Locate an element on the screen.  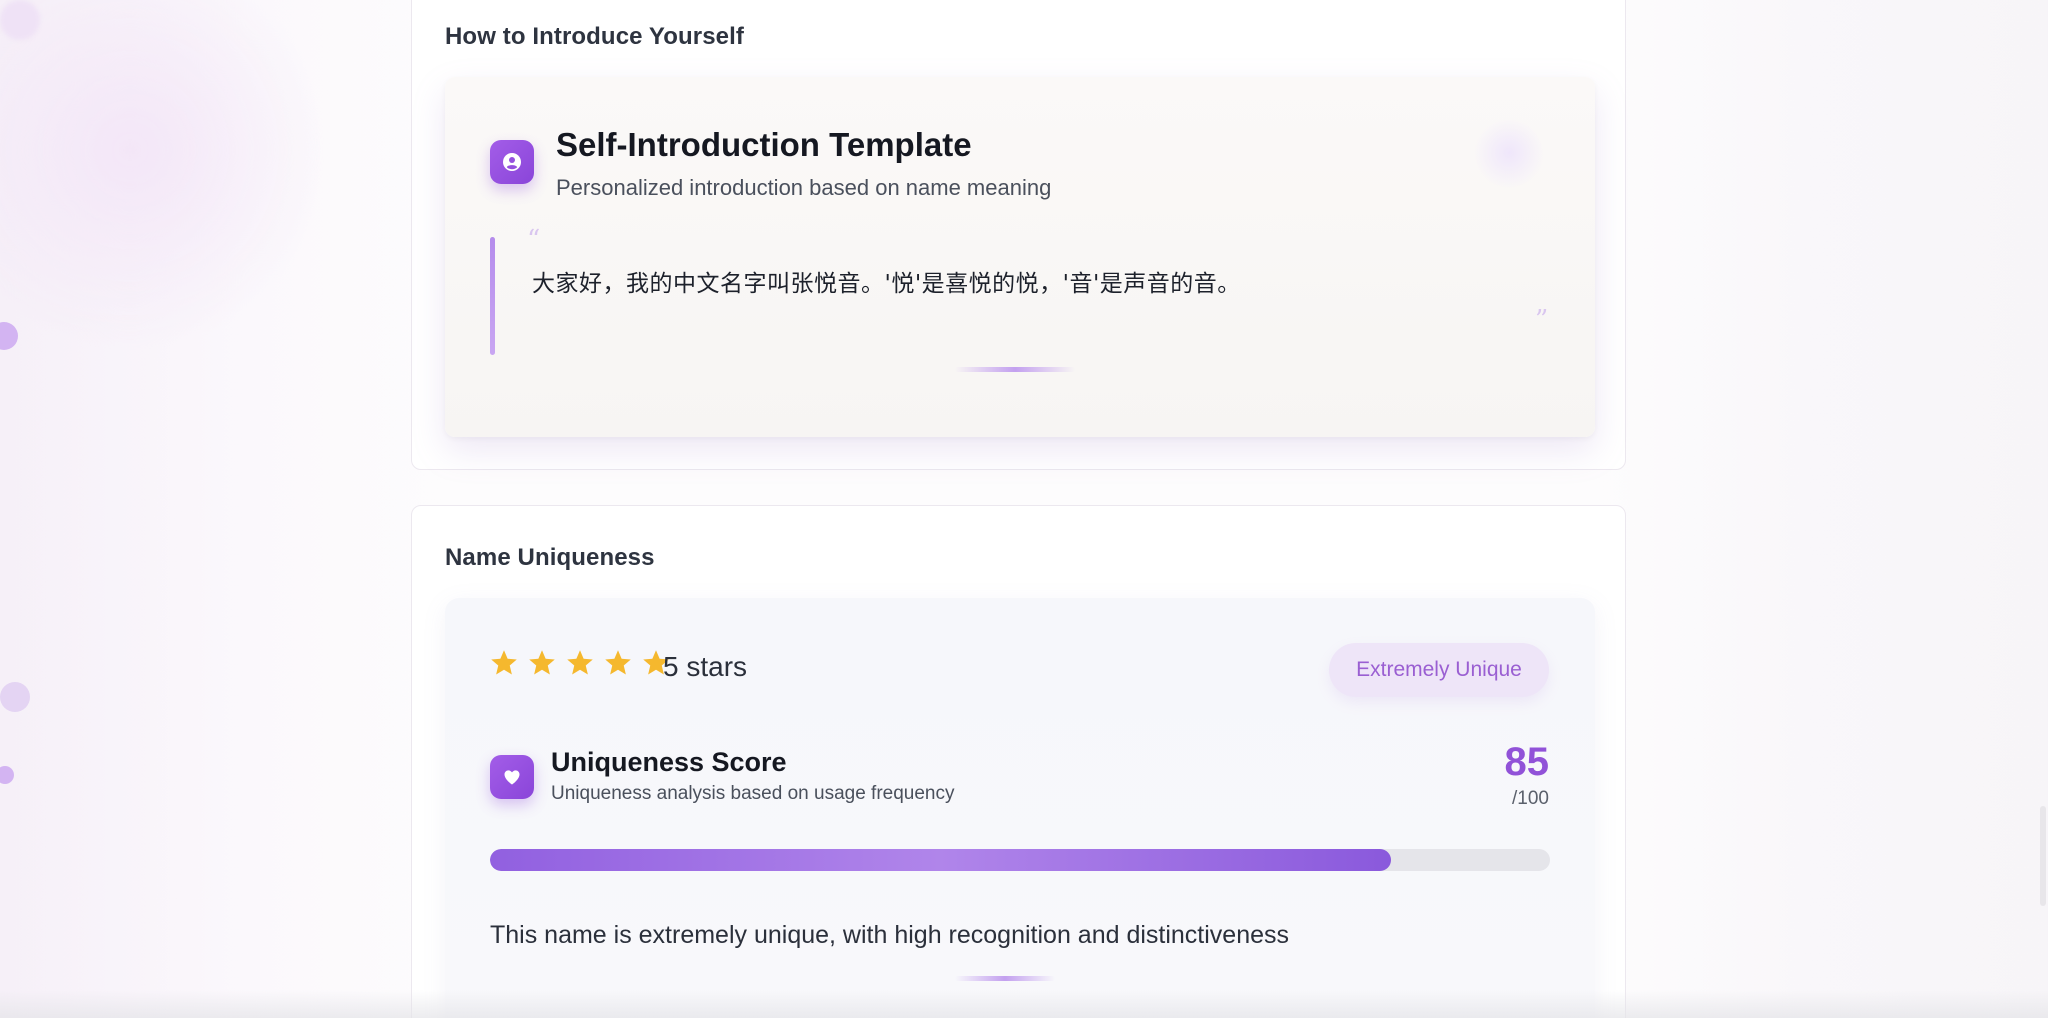
quote-accent-bar is located at coordinates (492, 296).